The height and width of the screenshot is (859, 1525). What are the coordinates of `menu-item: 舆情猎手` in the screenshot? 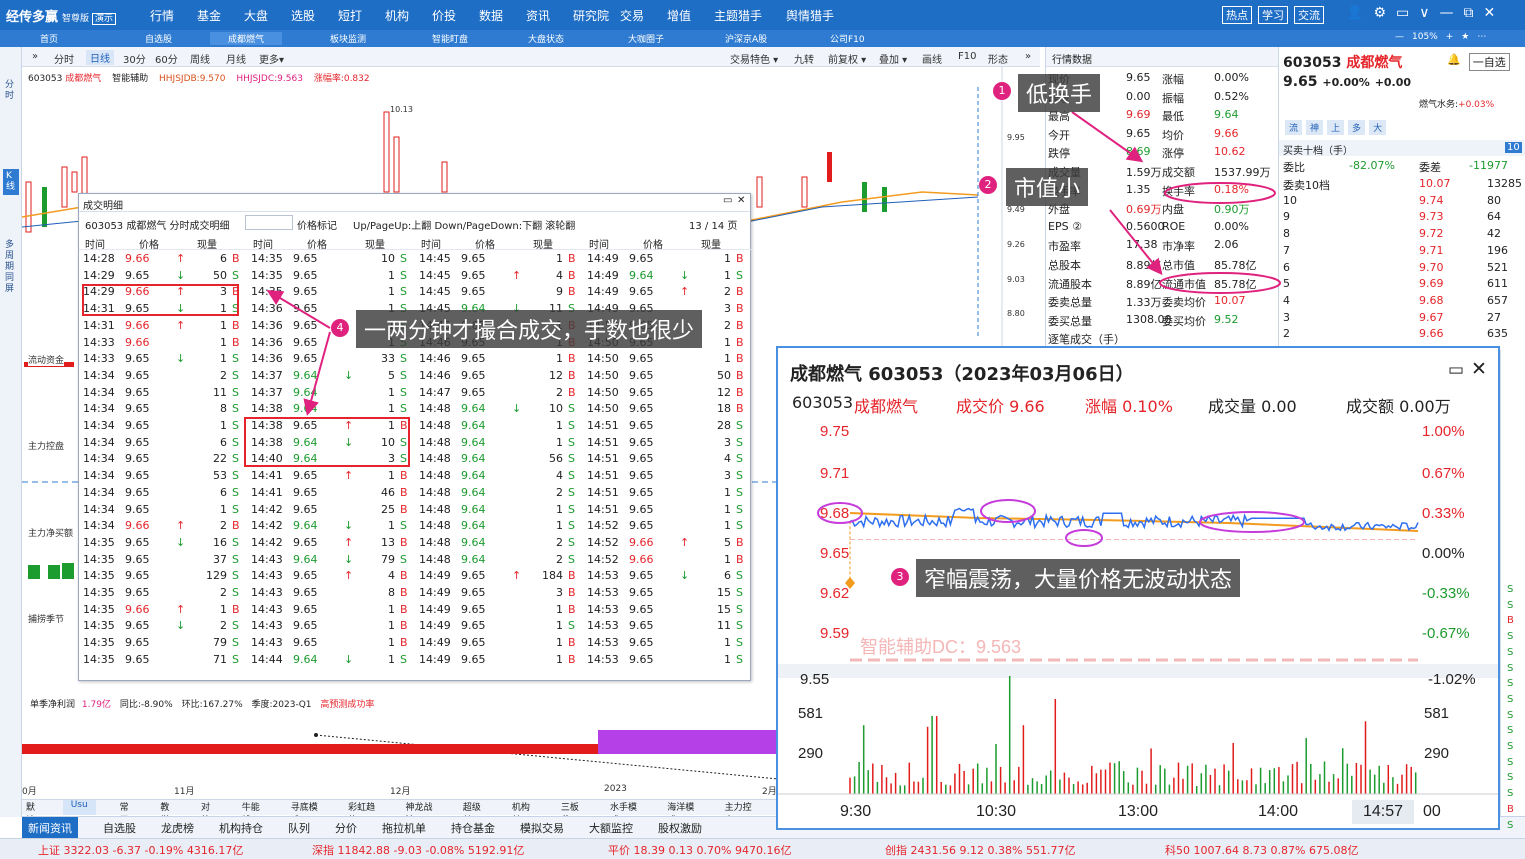 It's located at (822, 15).